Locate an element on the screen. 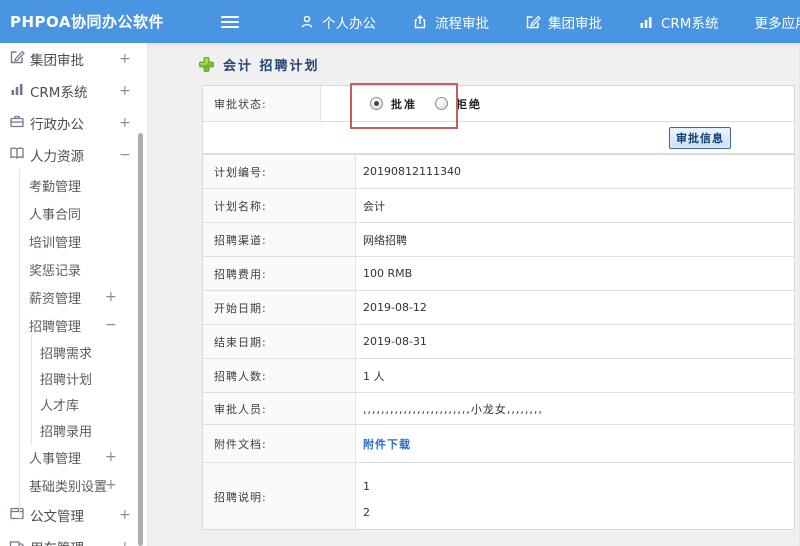  field-value: 网络招聘 is located at coordinates (575, 239).